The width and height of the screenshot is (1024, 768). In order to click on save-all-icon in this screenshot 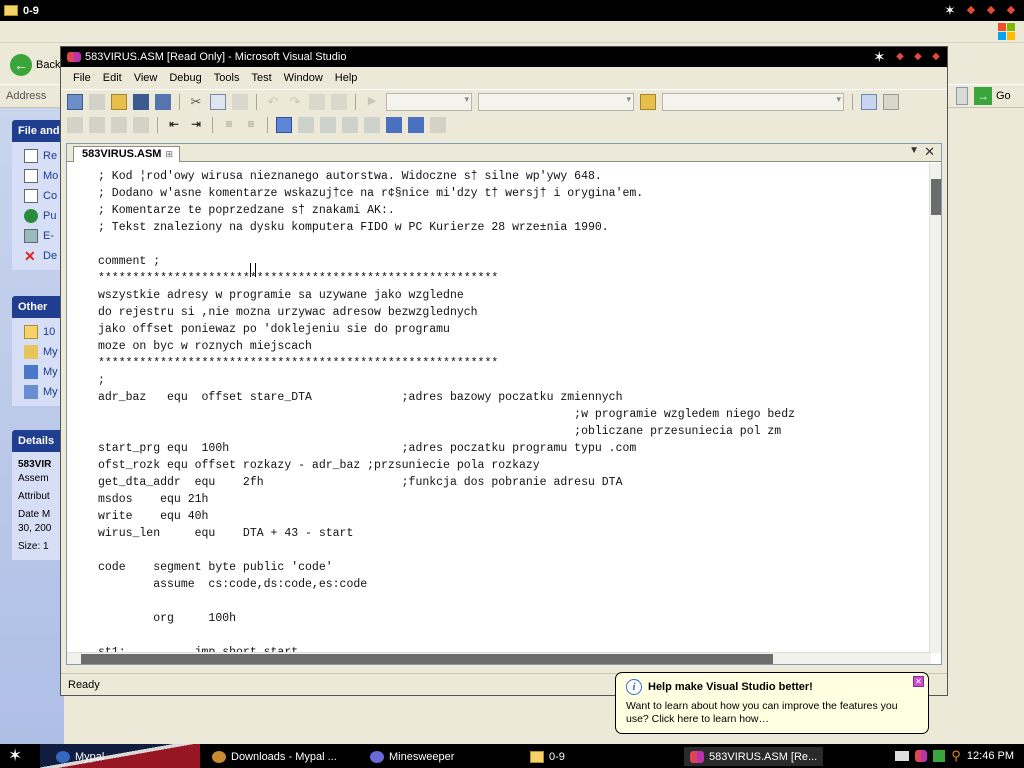, I will do `click(163, 101)`.